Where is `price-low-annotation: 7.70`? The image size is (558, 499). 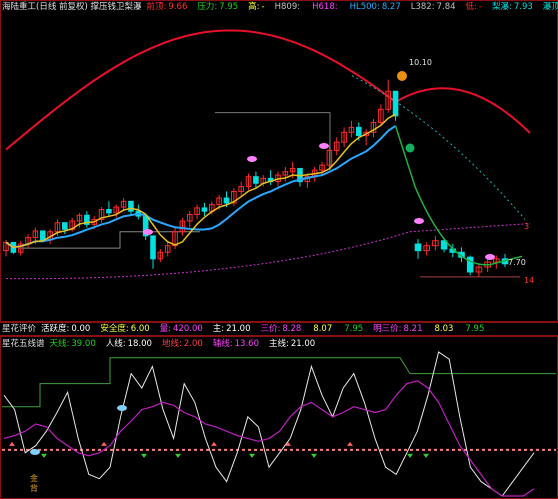 price-low-annotation: 7.70 is located at coordinates (517, 262).